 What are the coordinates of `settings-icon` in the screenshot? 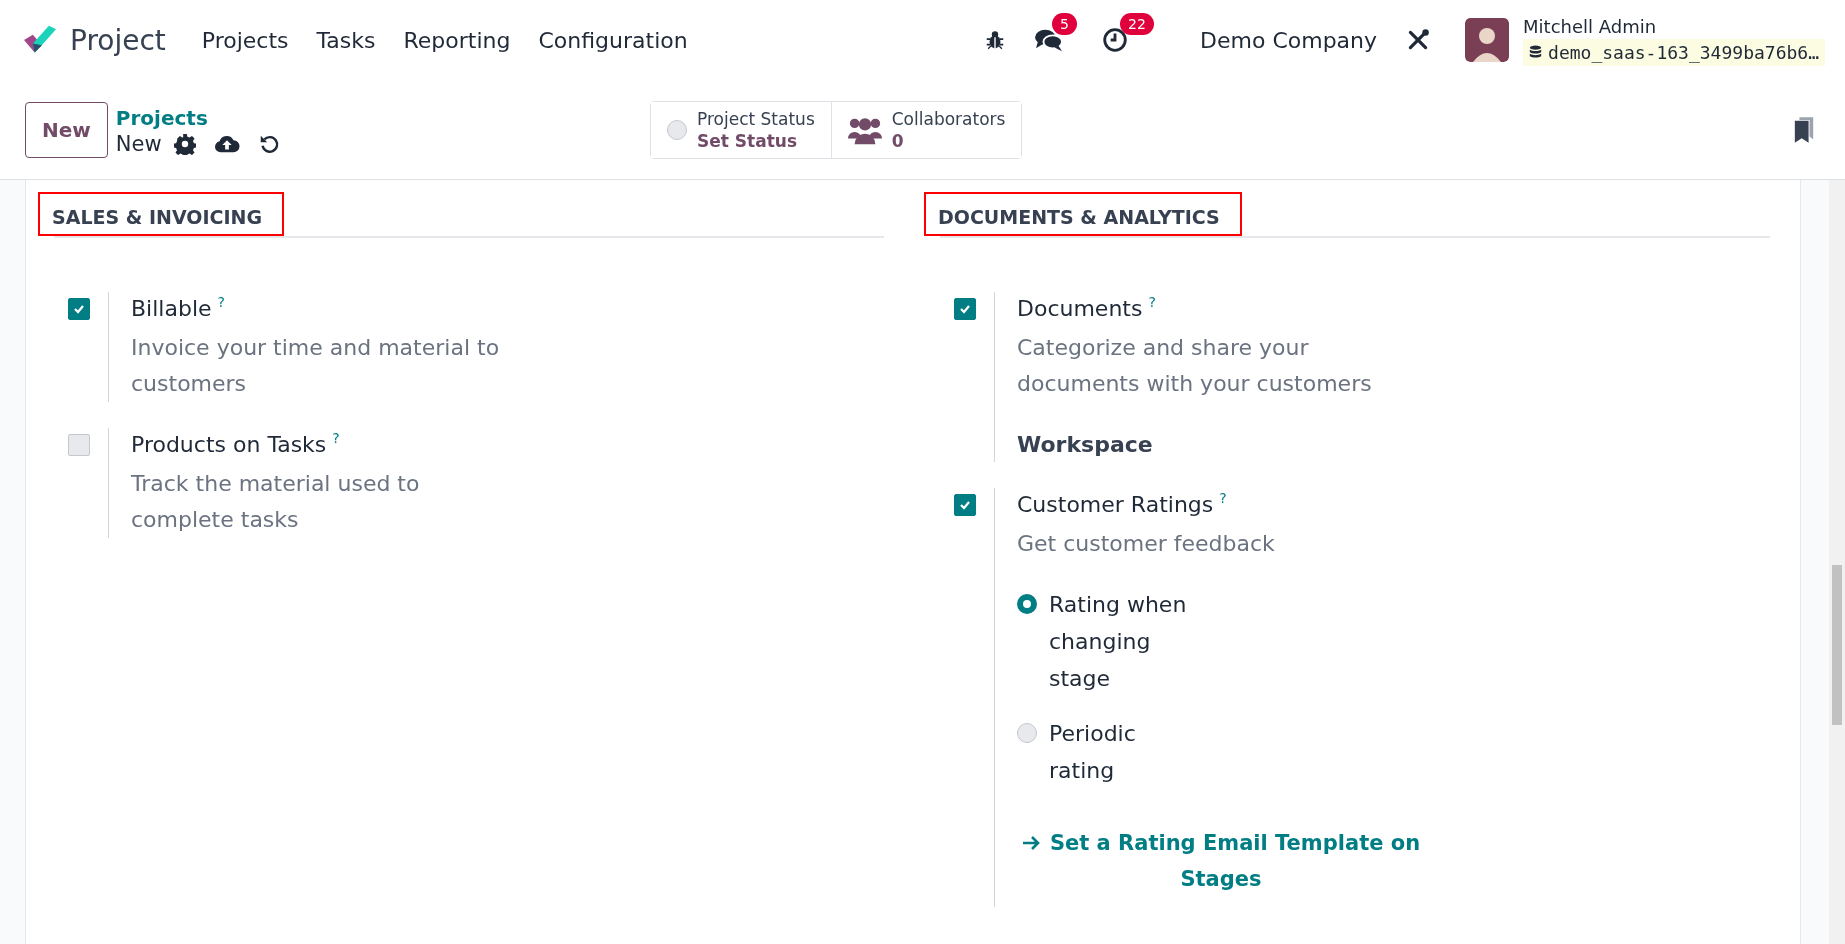 It's located at (184, 143).